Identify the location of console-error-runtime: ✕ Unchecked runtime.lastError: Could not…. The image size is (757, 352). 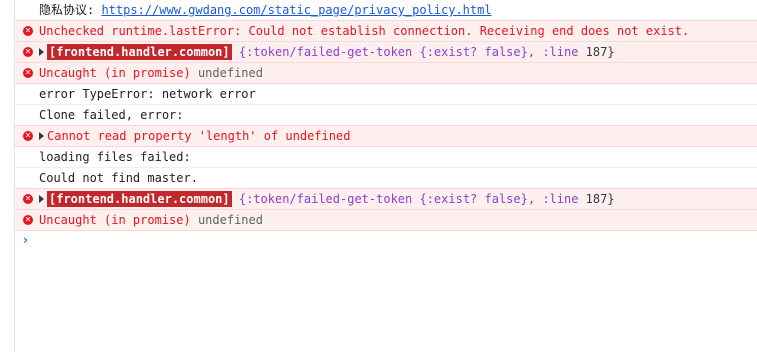
(386, 31).